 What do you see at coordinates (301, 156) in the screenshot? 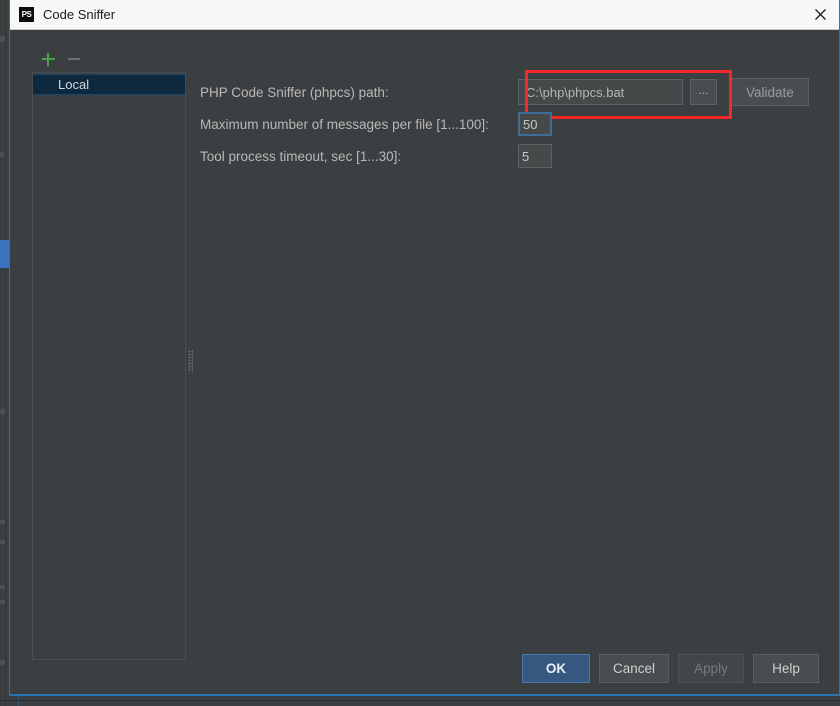
I see `tool-timeout-label: Tool process timeout, sec [1...30]:` at bounding box center [301, 156].